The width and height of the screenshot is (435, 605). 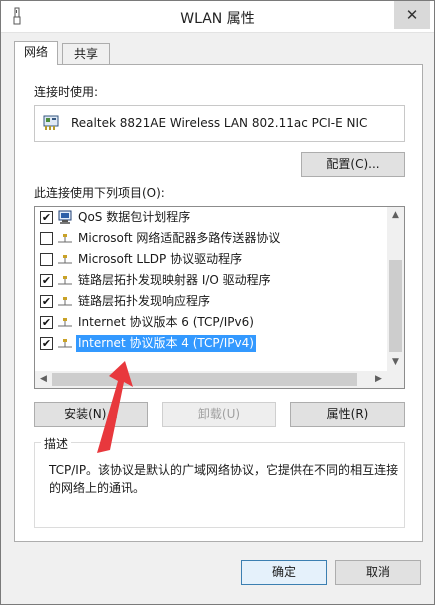 I want to click on list-item-label: QoS 数据包计划程序, so click(x=134, y=217).